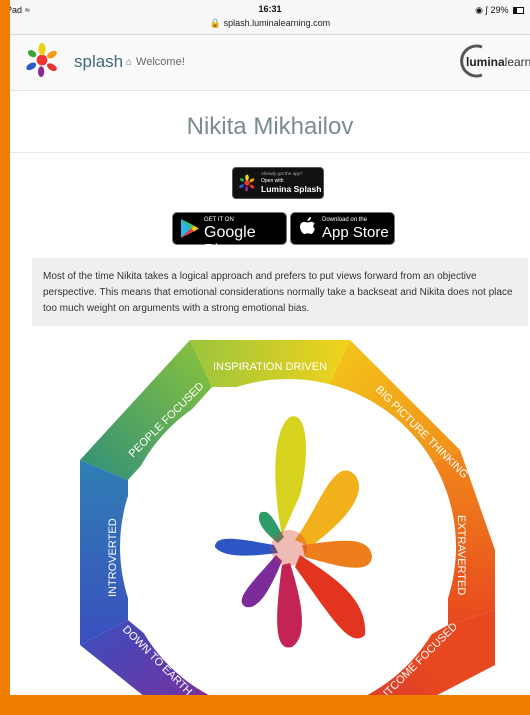 This screenshot has height=715, width=530. I want to click on site-header: splash ⌂Welcome! luminalearning, so click(270, 63).